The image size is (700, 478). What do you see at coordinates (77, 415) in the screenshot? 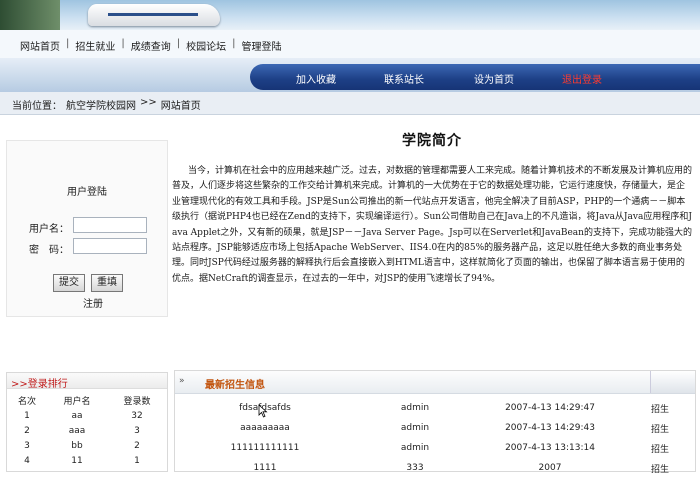
I see `user-cell: aa` at bounding box center [77, 415].